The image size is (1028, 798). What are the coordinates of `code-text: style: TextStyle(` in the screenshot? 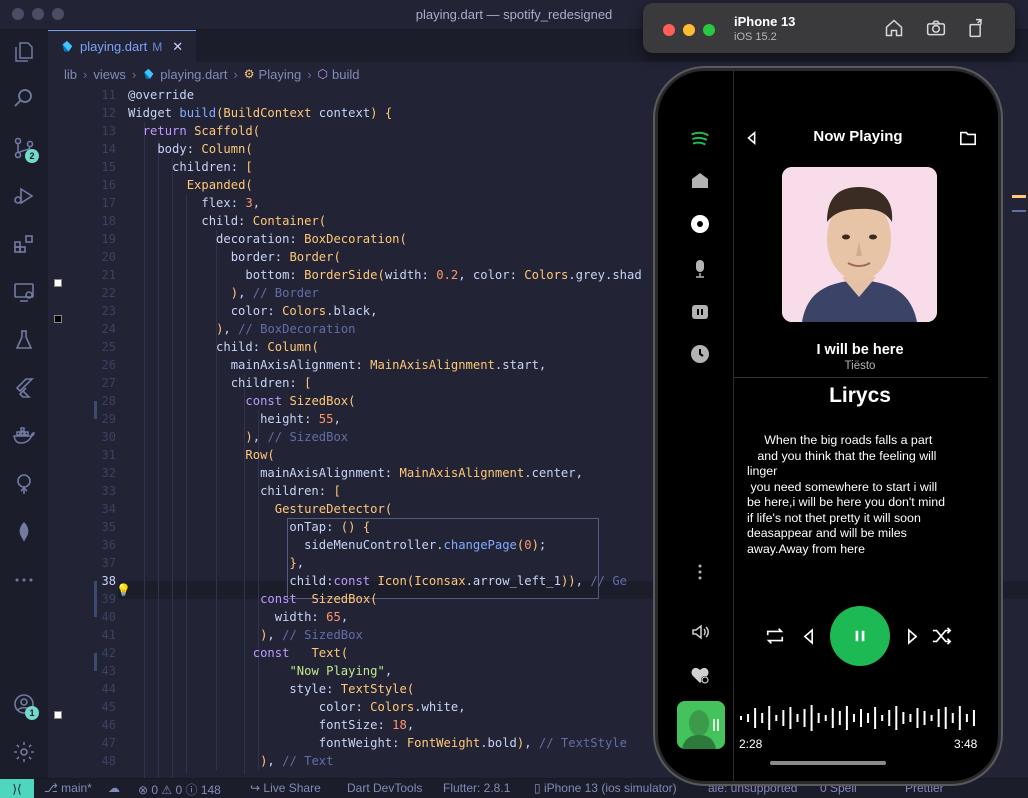 It's located at (271, 689).